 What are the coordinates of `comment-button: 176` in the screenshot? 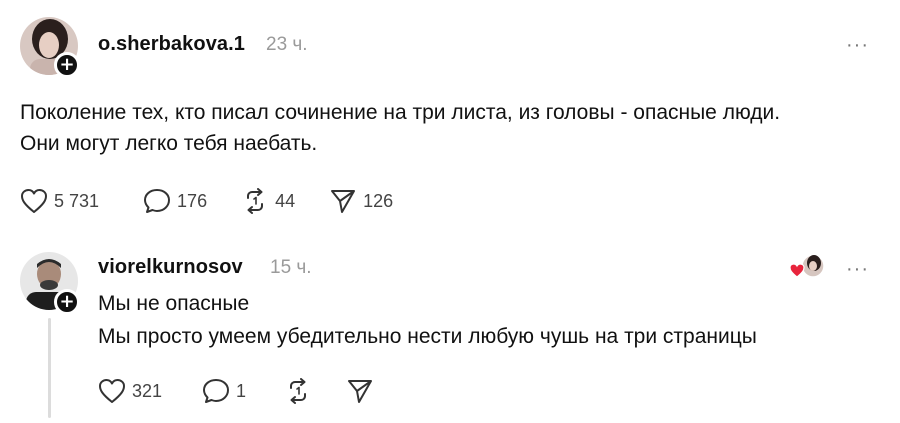 It's located at (175, 201).